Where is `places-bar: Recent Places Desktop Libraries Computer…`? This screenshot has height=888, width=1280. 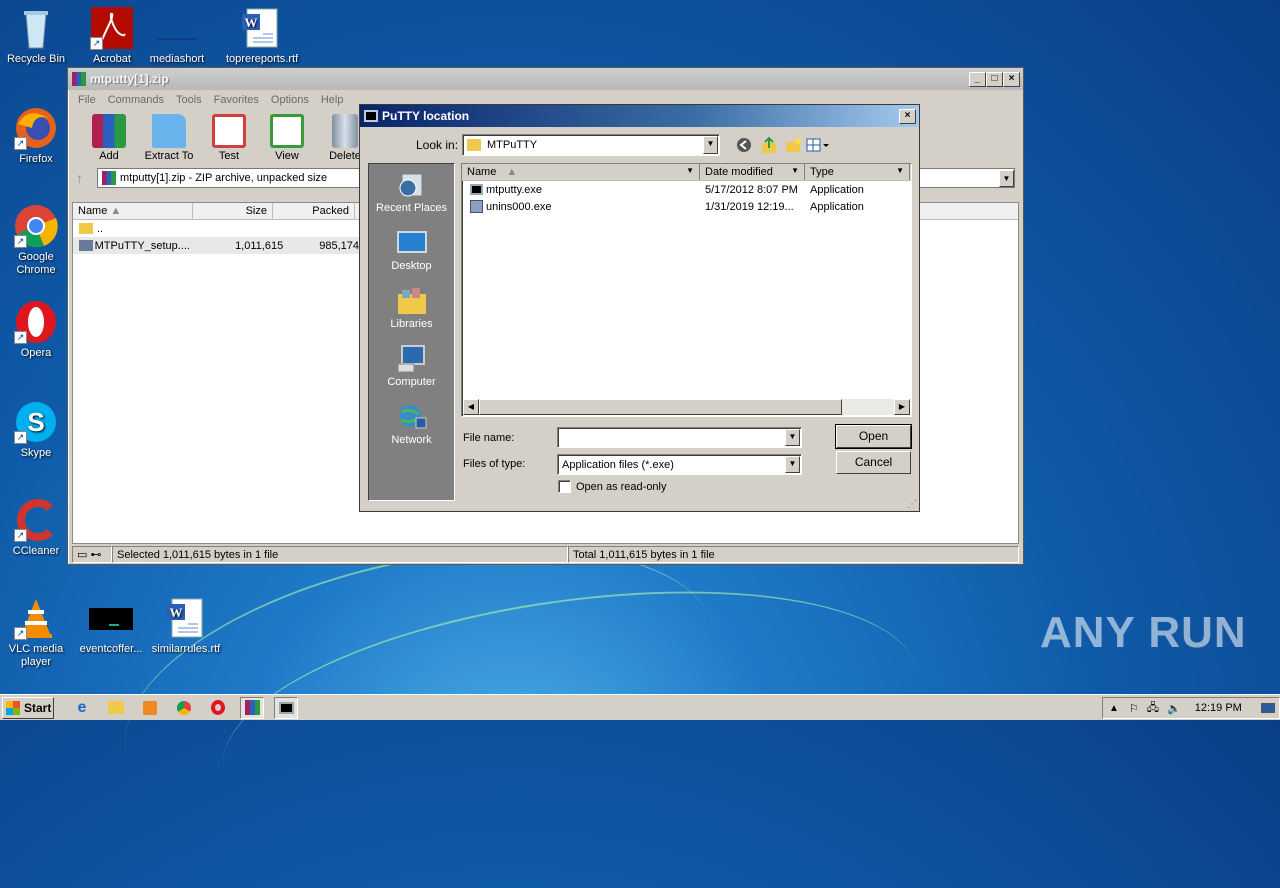
places-bar: Recent Places Desktop Libraries Computer… is located at coordinates (411, 332).